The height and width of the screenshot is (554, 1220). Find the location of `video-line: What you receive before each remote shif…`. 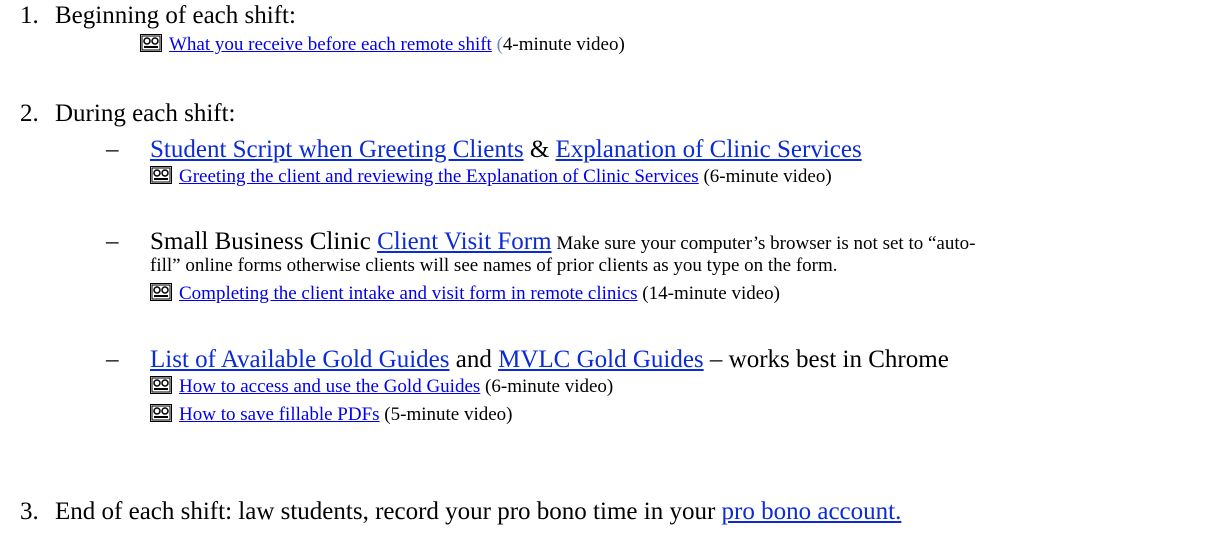

video-line: What you receive before each remote shif… is located at coordinates (382, 45).